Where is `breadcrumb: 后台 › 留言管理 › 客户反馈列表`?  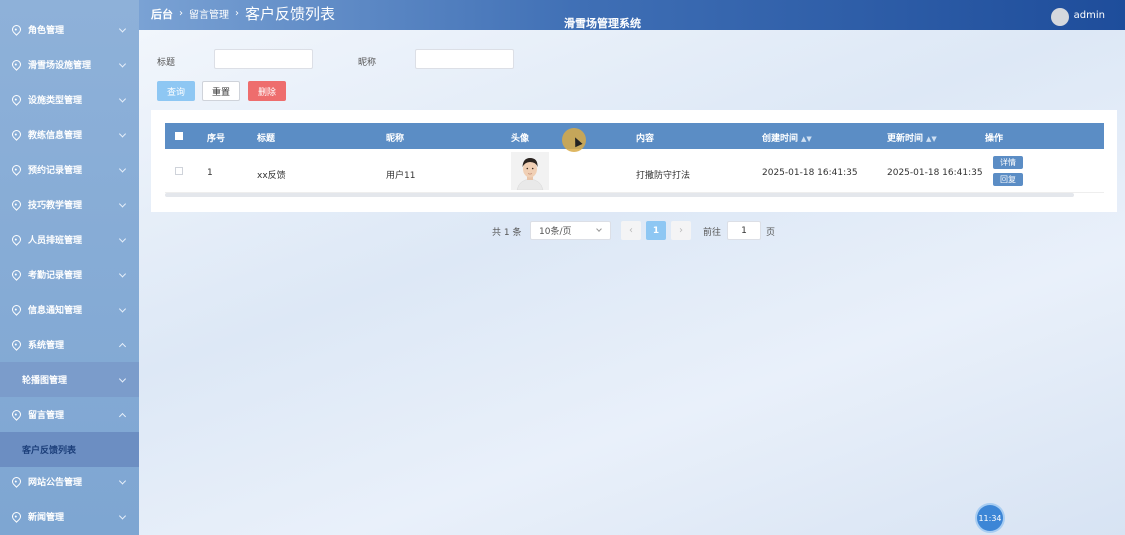 breadcrumb: 后台 › 留言管理 › 客户反馈列表 is located at coordinates (243, 13).